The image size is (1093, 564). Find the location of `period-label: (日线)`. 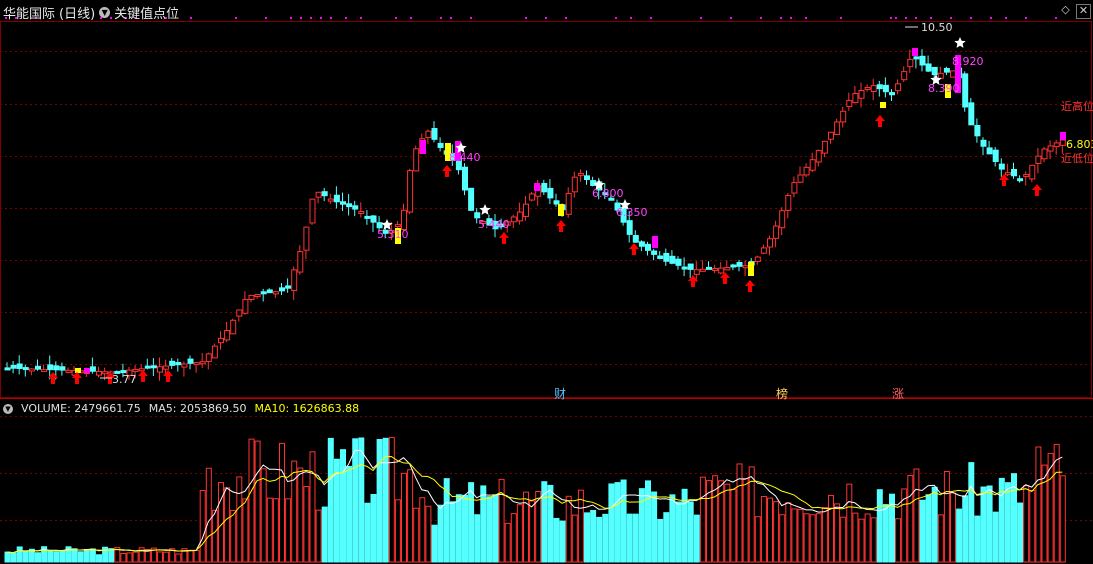

period-label: (日线) is located at coordinates (77, 14).